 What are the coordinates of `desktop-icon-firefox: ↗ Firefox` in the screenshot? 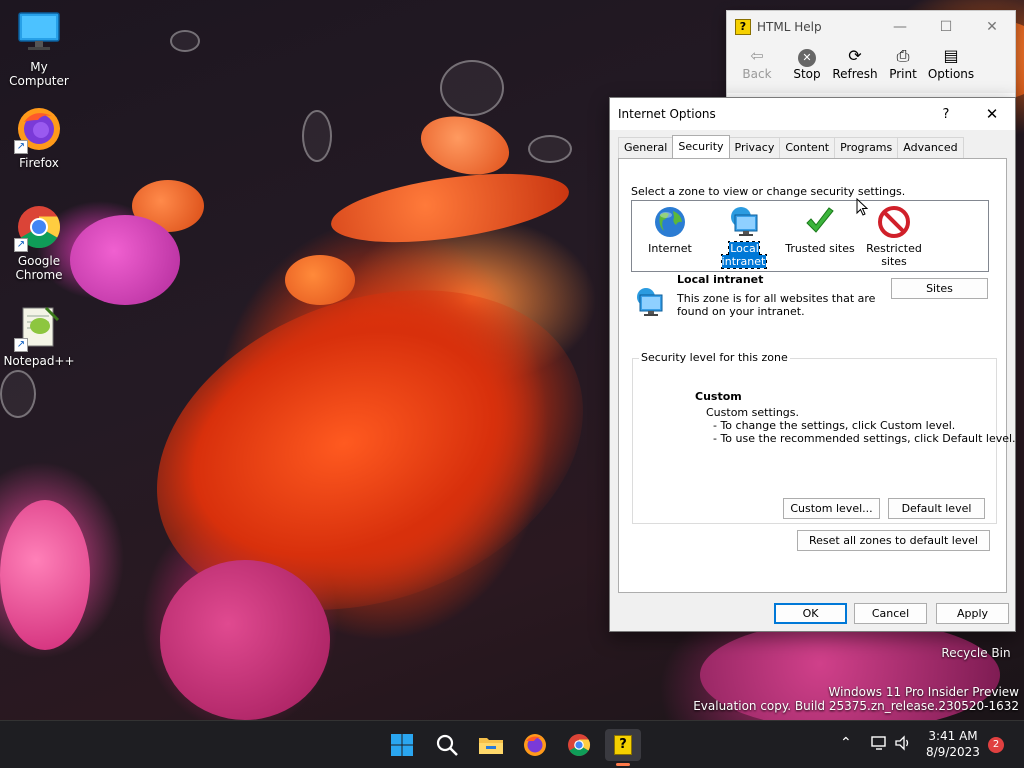 It's located at (39, 138).